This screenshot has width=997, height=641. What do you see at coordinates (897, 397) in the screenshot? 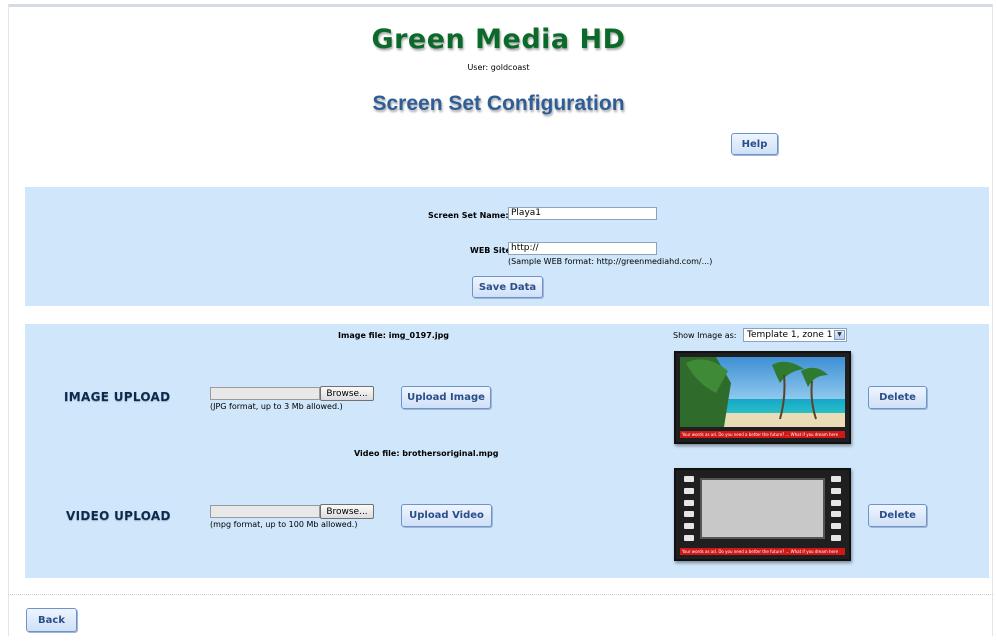
I see `image-delete-button: Delete` at bounding box center [897, 397].